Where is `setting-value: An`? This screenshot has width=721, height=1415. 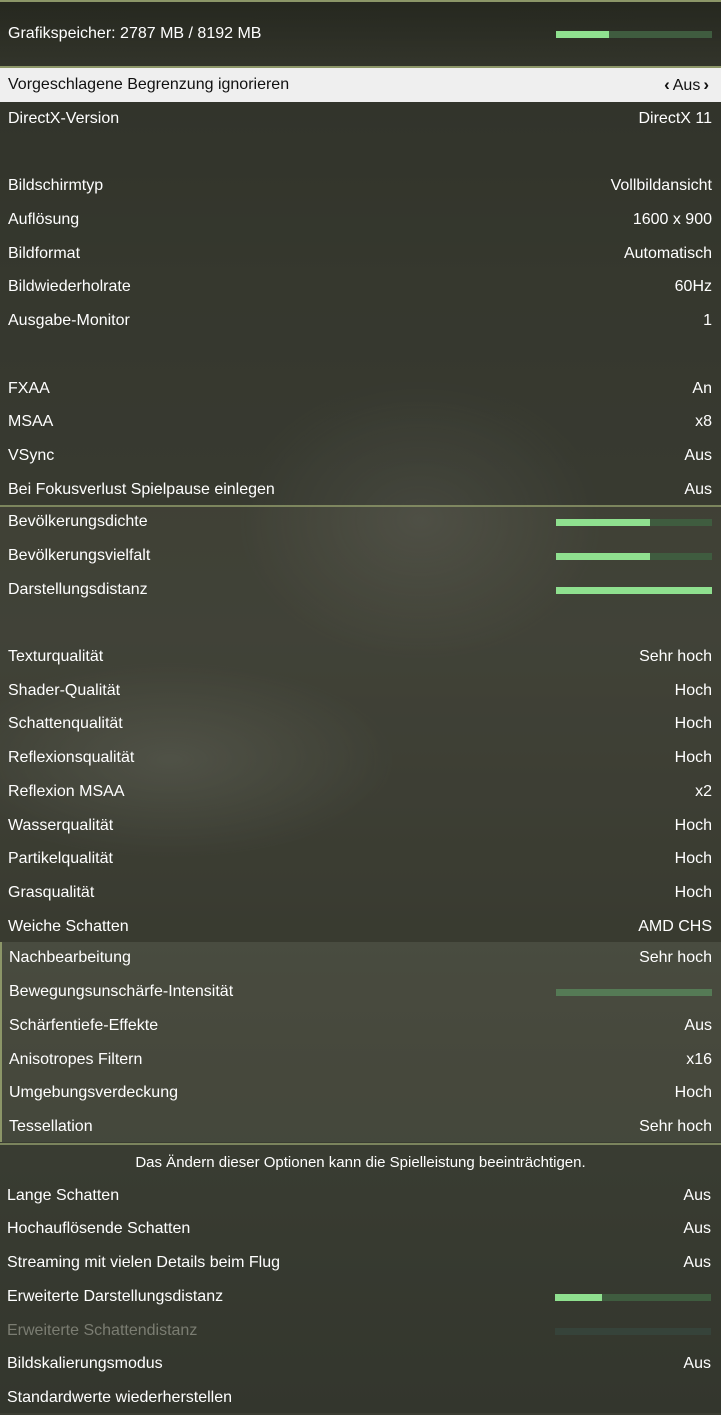 setting-value: An is located at coordinates (702, 388).